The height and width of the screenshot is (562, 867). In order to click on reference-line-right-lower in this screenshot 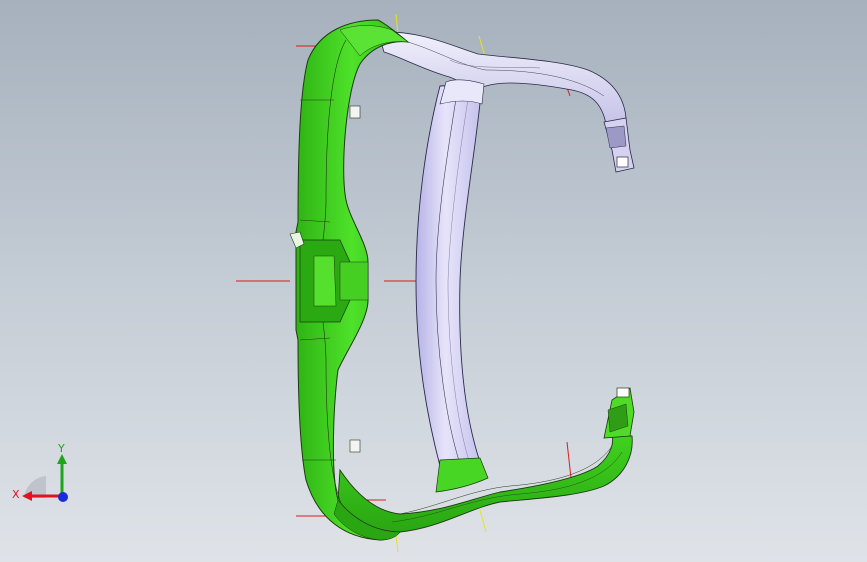, I will do `click(569, 460)`.